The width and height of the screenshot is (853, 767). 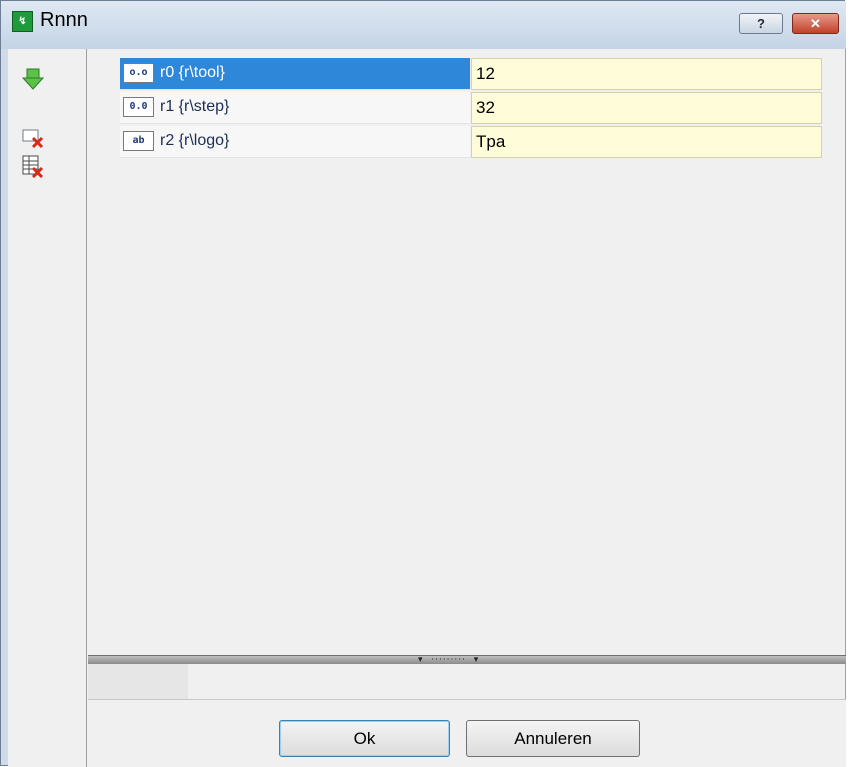 I want to click on description-text-area, so click(x=138, y=681).